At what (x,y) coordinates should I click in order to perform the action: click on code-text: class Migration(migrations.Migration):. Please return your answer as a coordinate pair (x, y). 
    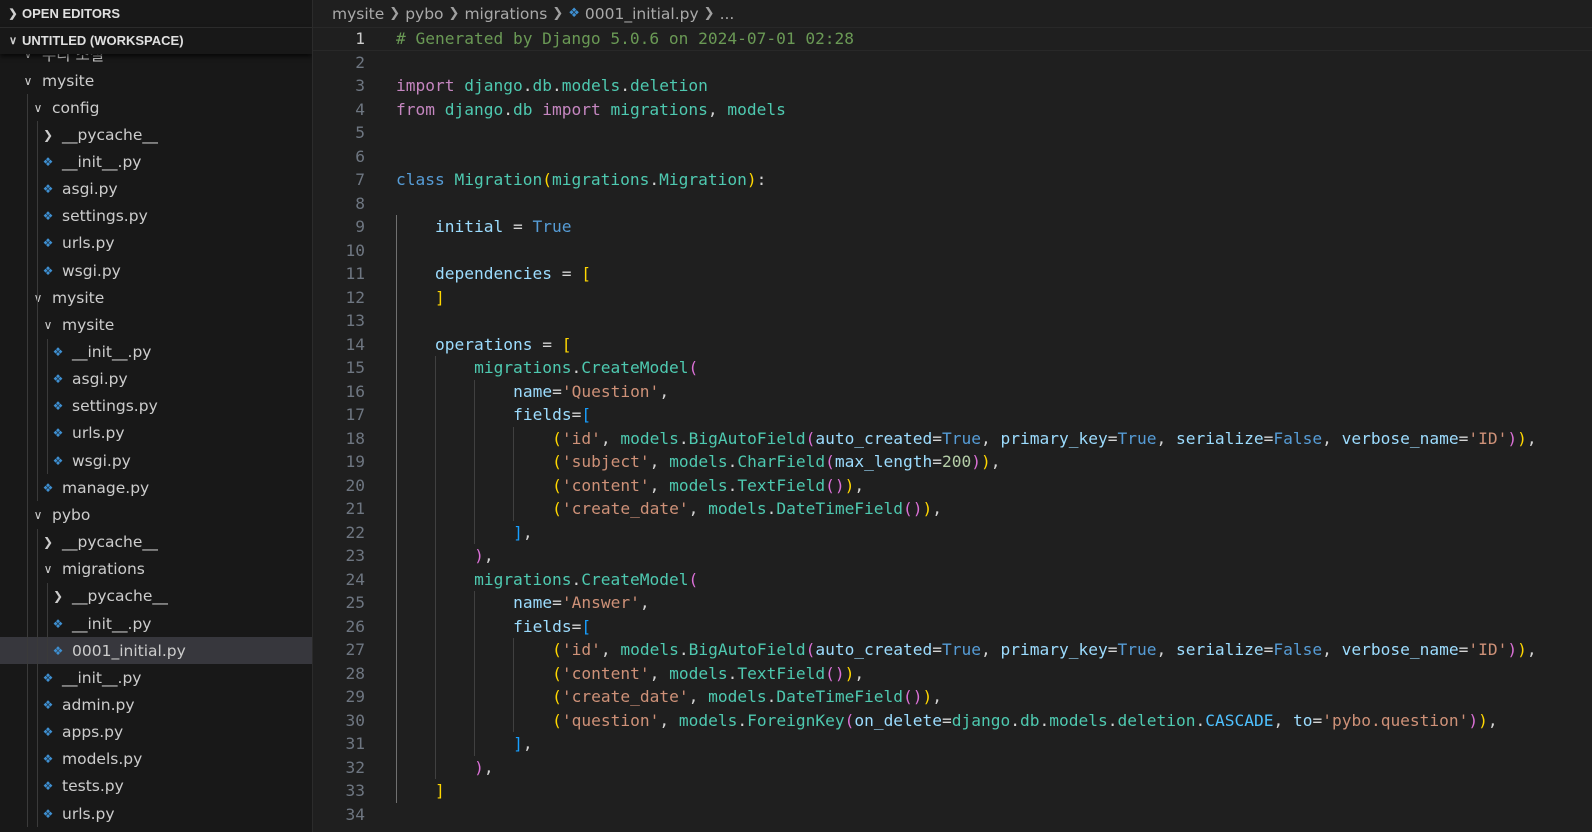
    Looking at the image, I should click on (581, 179).